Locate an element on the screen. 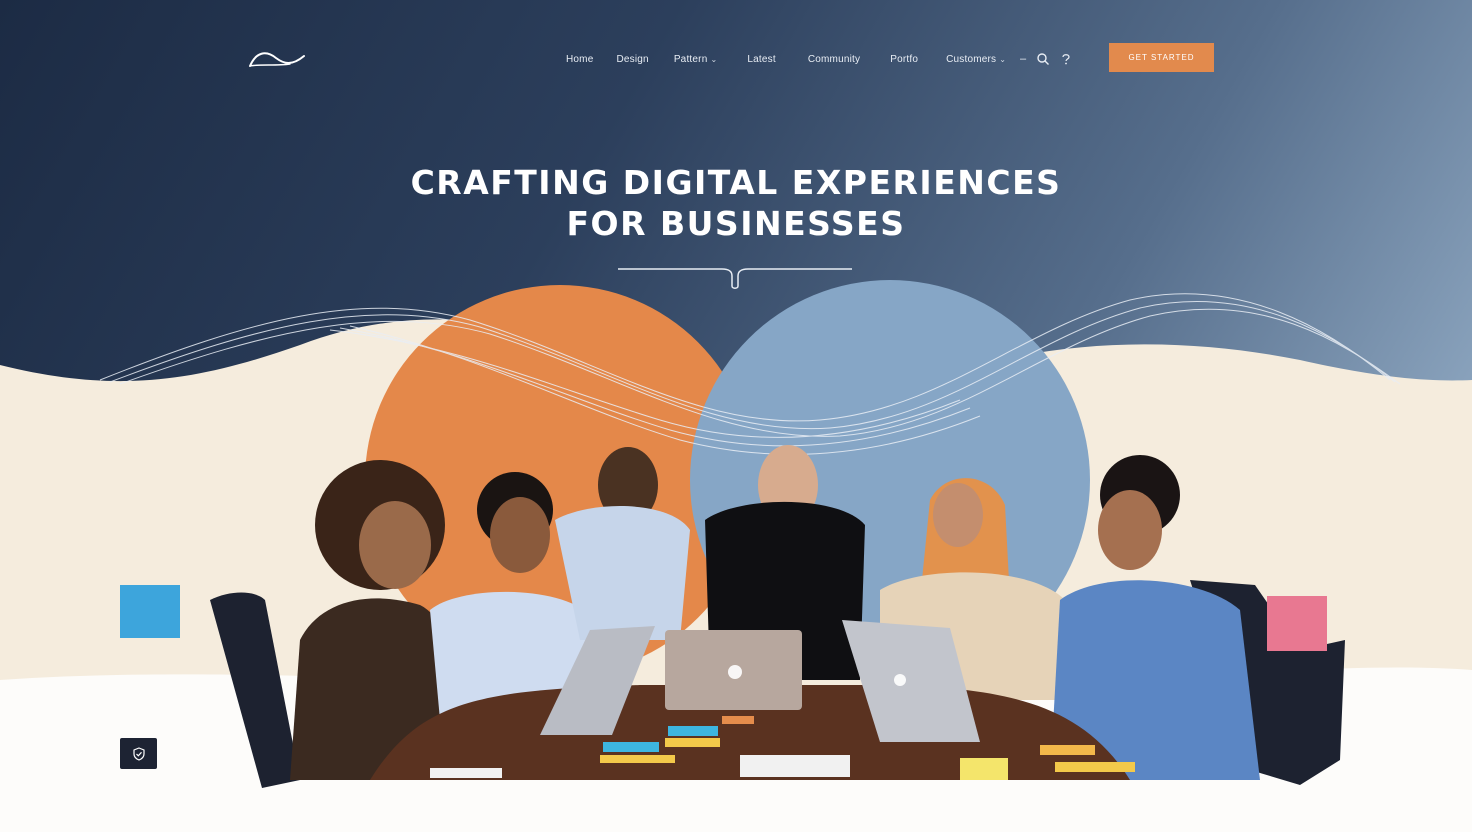 This screenshot has height=832, width=1472. nav-home: Home is located at coordinates (579, 59).